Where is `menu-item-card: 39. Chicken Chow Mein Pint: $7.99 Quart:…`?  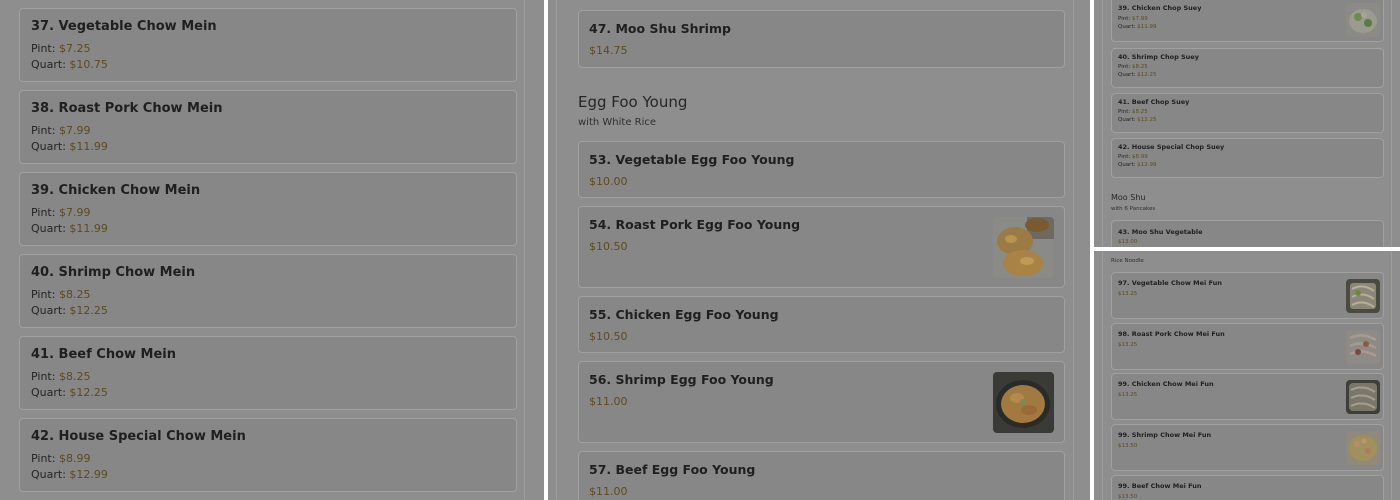 menu-item-card: 39. Chicken Chow Mein Pint: $7.99 Quart:… is located at coordinates (268, 209).